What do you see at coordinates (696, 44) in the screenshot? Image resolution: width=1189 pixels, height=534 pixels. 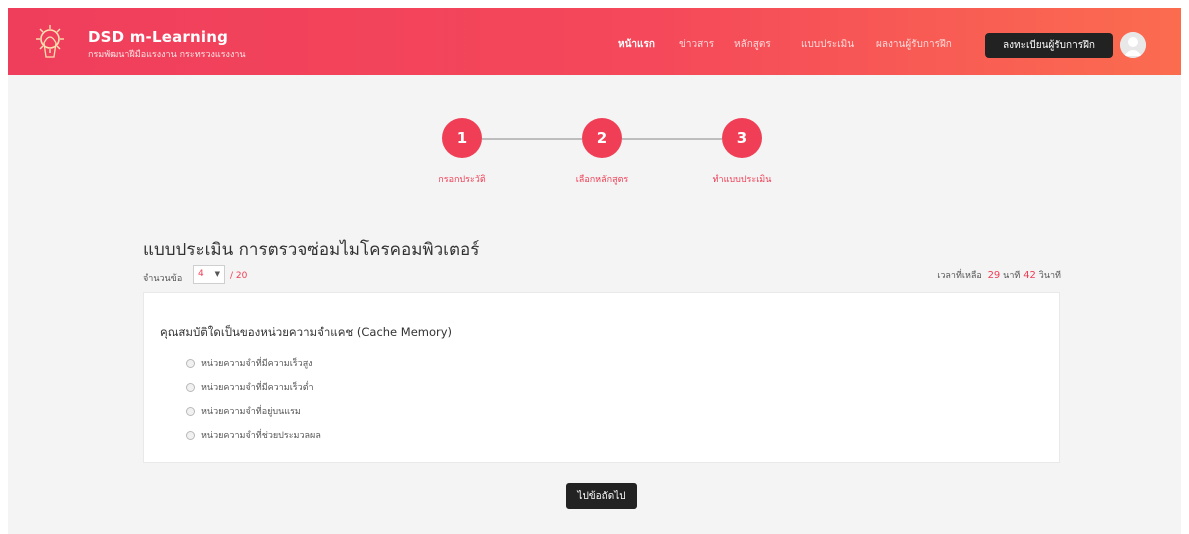 I see `nav-news: ข่าวสาร` at bounding box center [696, 44].